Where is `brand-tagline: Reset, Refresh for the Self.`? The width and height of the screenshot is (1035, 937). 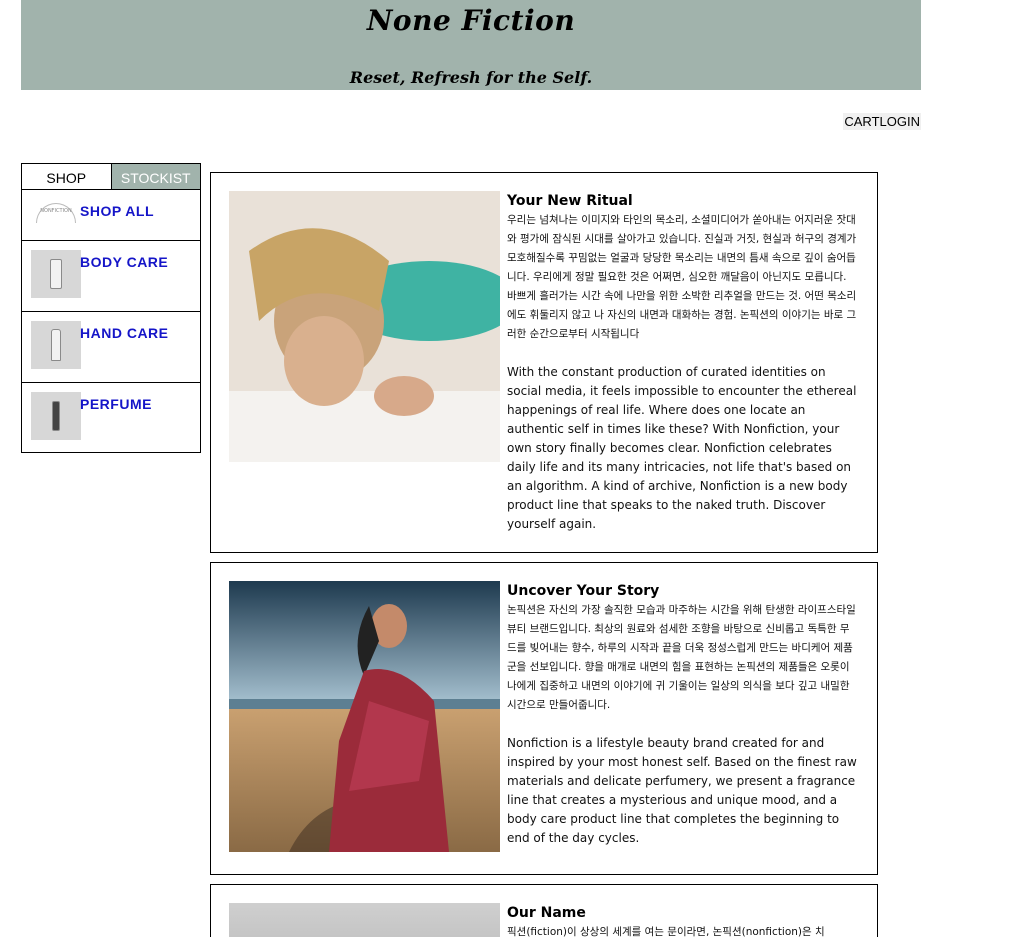 brand-tagline: Reset, Refresh for the Self. is located at coordinates (471, 77).